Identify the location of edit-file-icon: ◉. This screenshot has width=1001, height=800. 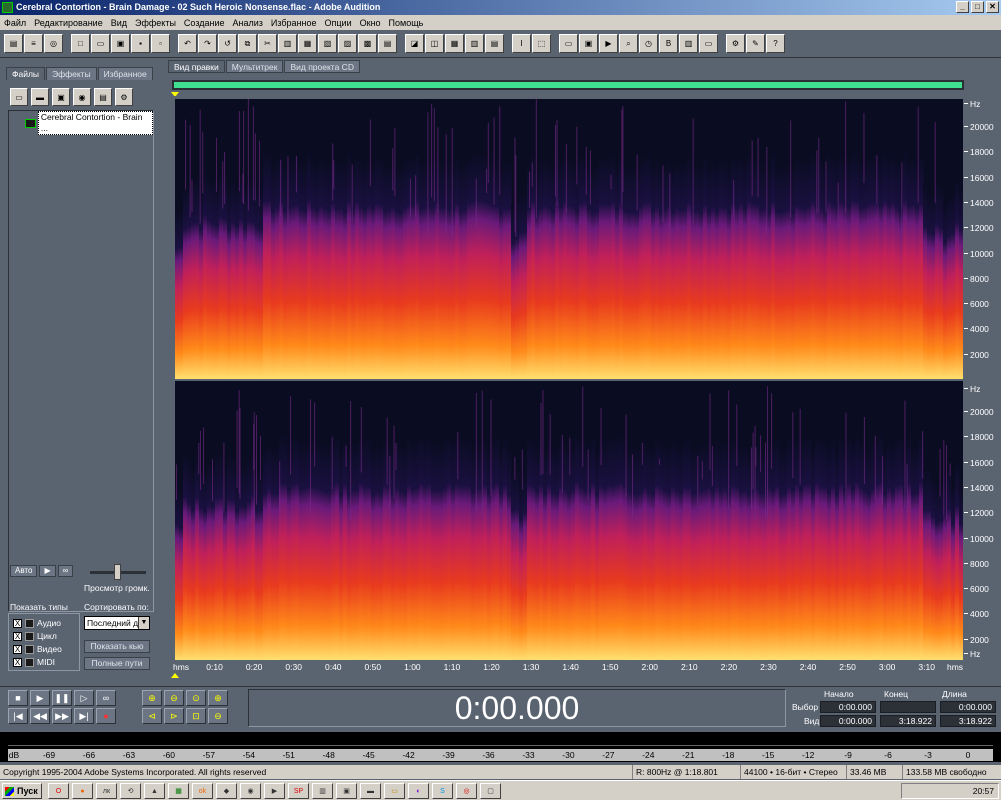
(82, 97).